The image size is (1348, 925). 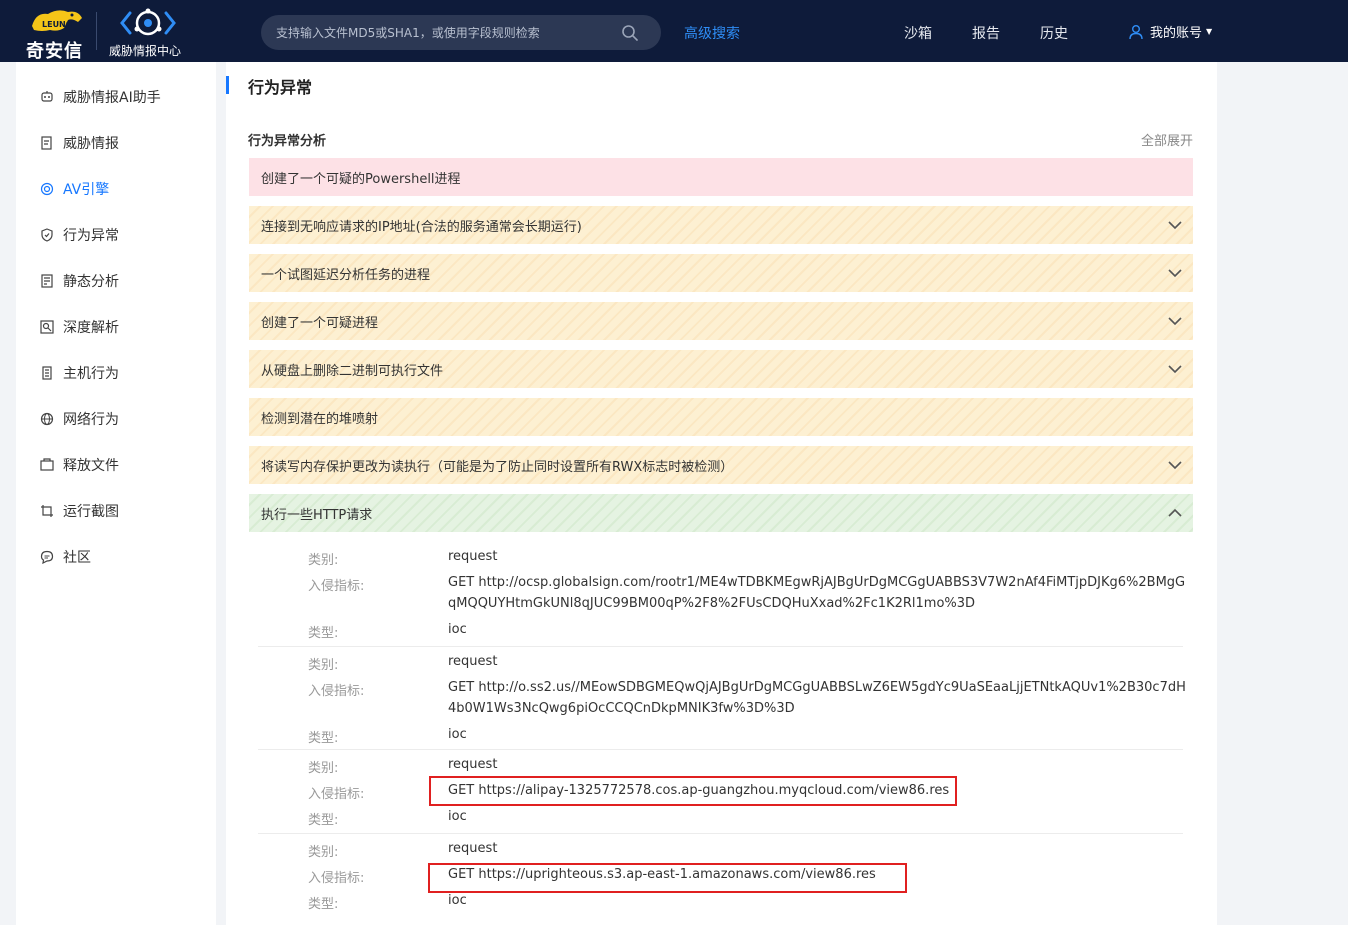 What do you see at coordinates (148, 22) in the screenshot?
I see `threat-intel-logo-icon` at bounding box center [148, 22].